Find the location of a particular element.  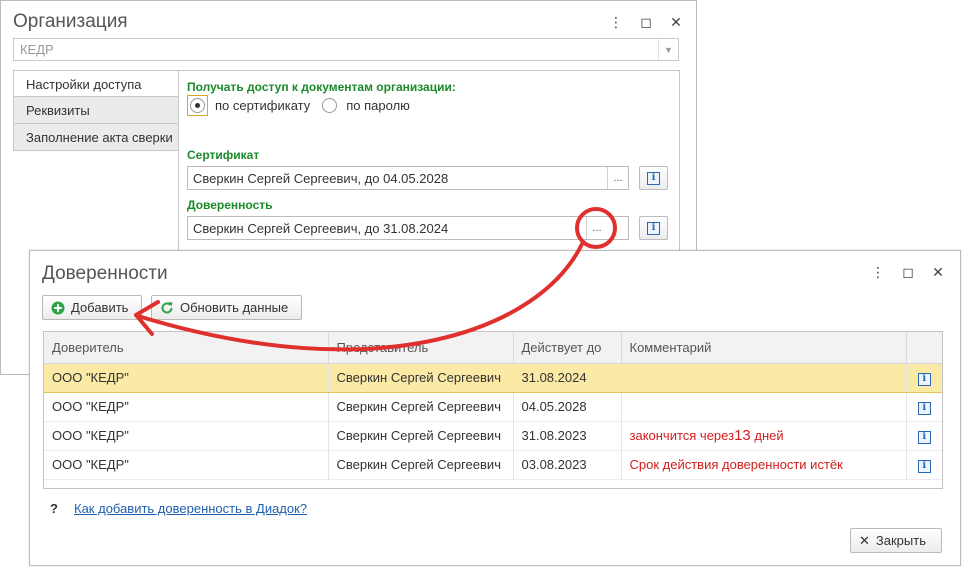

certificate-label: Сертификат is located at coordinates (223, 155).